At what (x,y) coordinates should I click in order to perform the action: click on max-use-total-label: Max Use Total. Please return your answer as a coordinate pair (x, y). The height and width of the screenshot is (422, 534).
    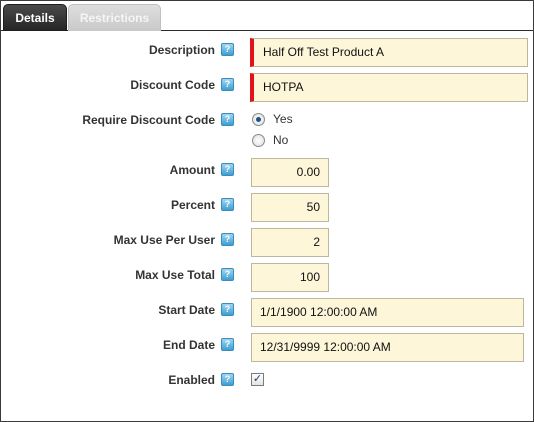
    Looking at the image, I should click on (175, 275).